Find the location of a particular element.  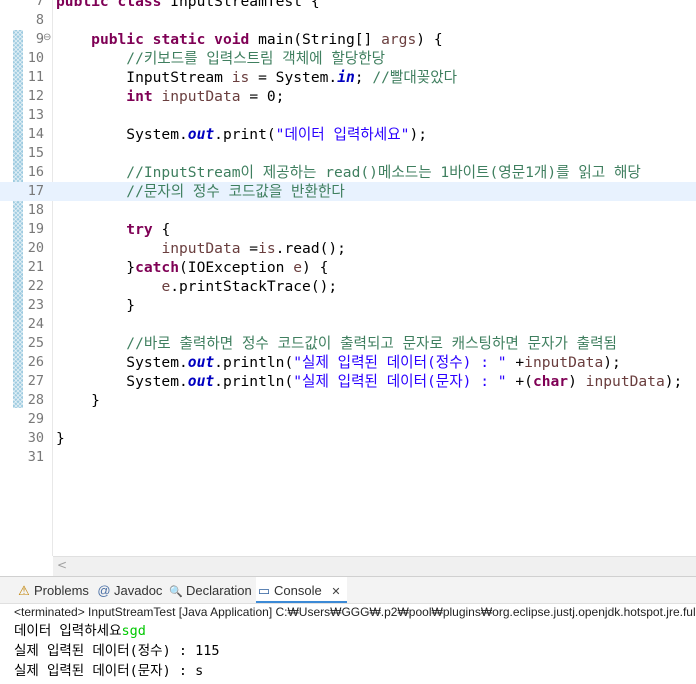

code-text: public class InputStreamTest { is located at coordinates (188, 5).